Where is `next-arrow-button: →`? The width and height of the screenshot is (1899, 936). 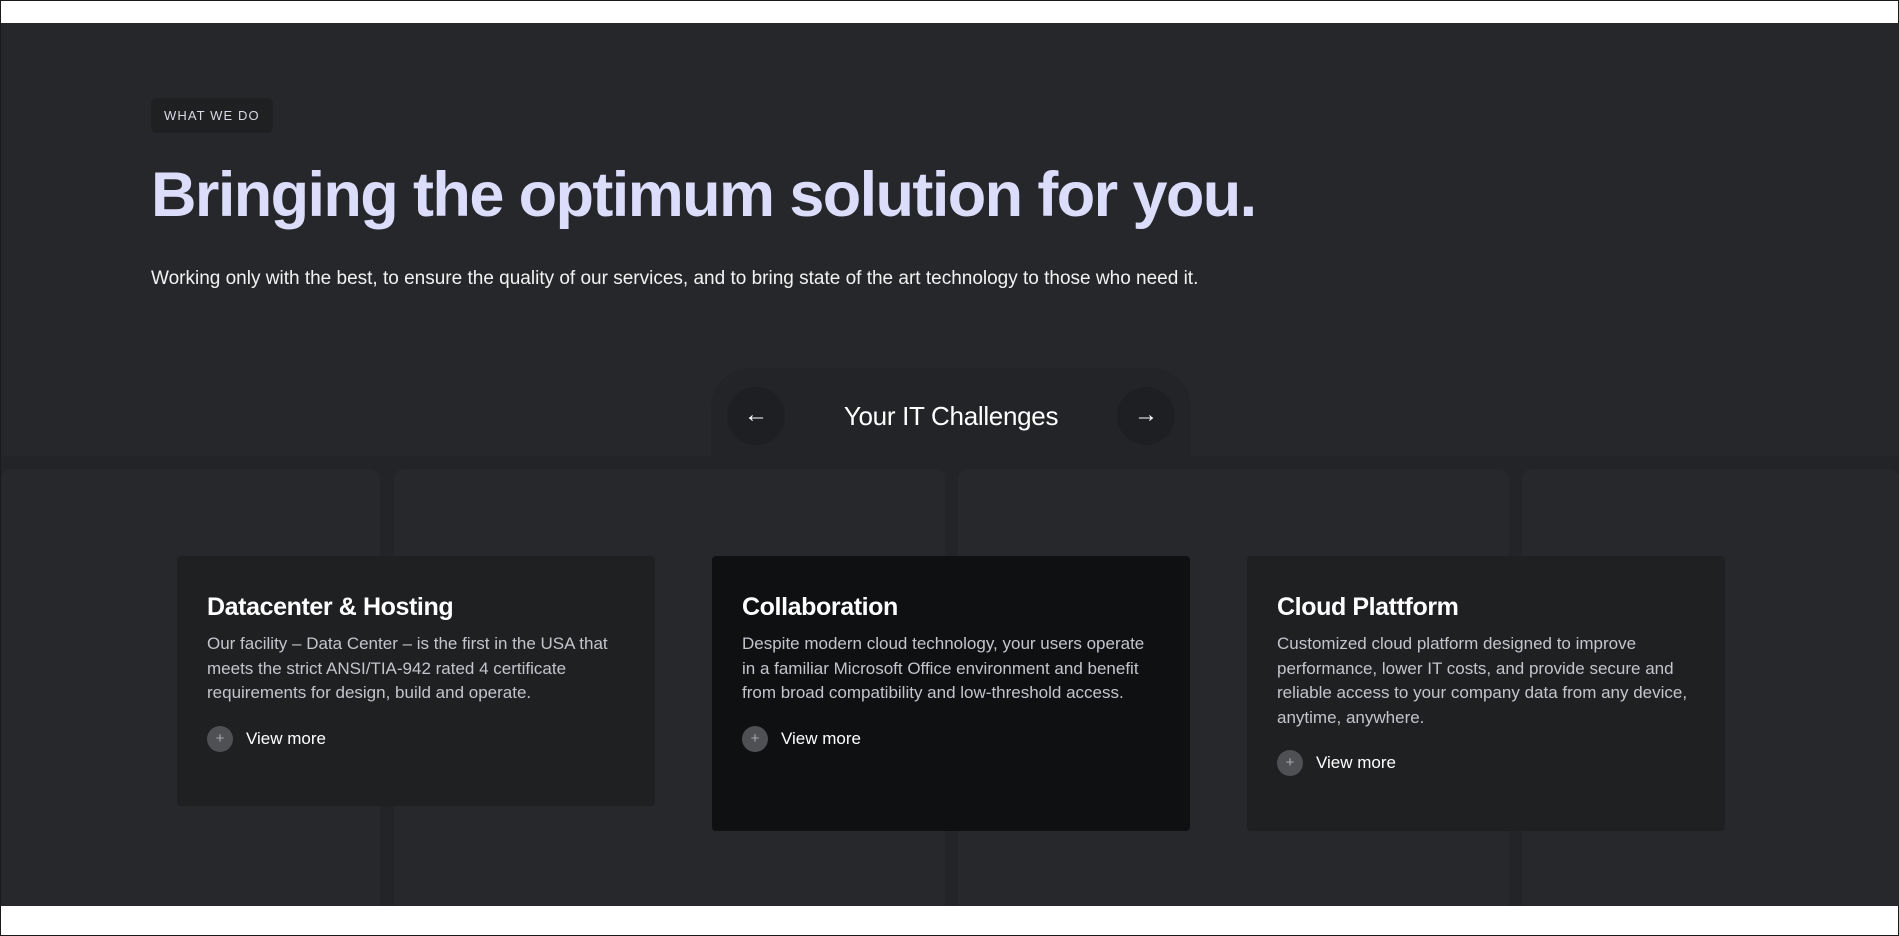 next-arrow-button: → is located at coordinates (1146, 416).